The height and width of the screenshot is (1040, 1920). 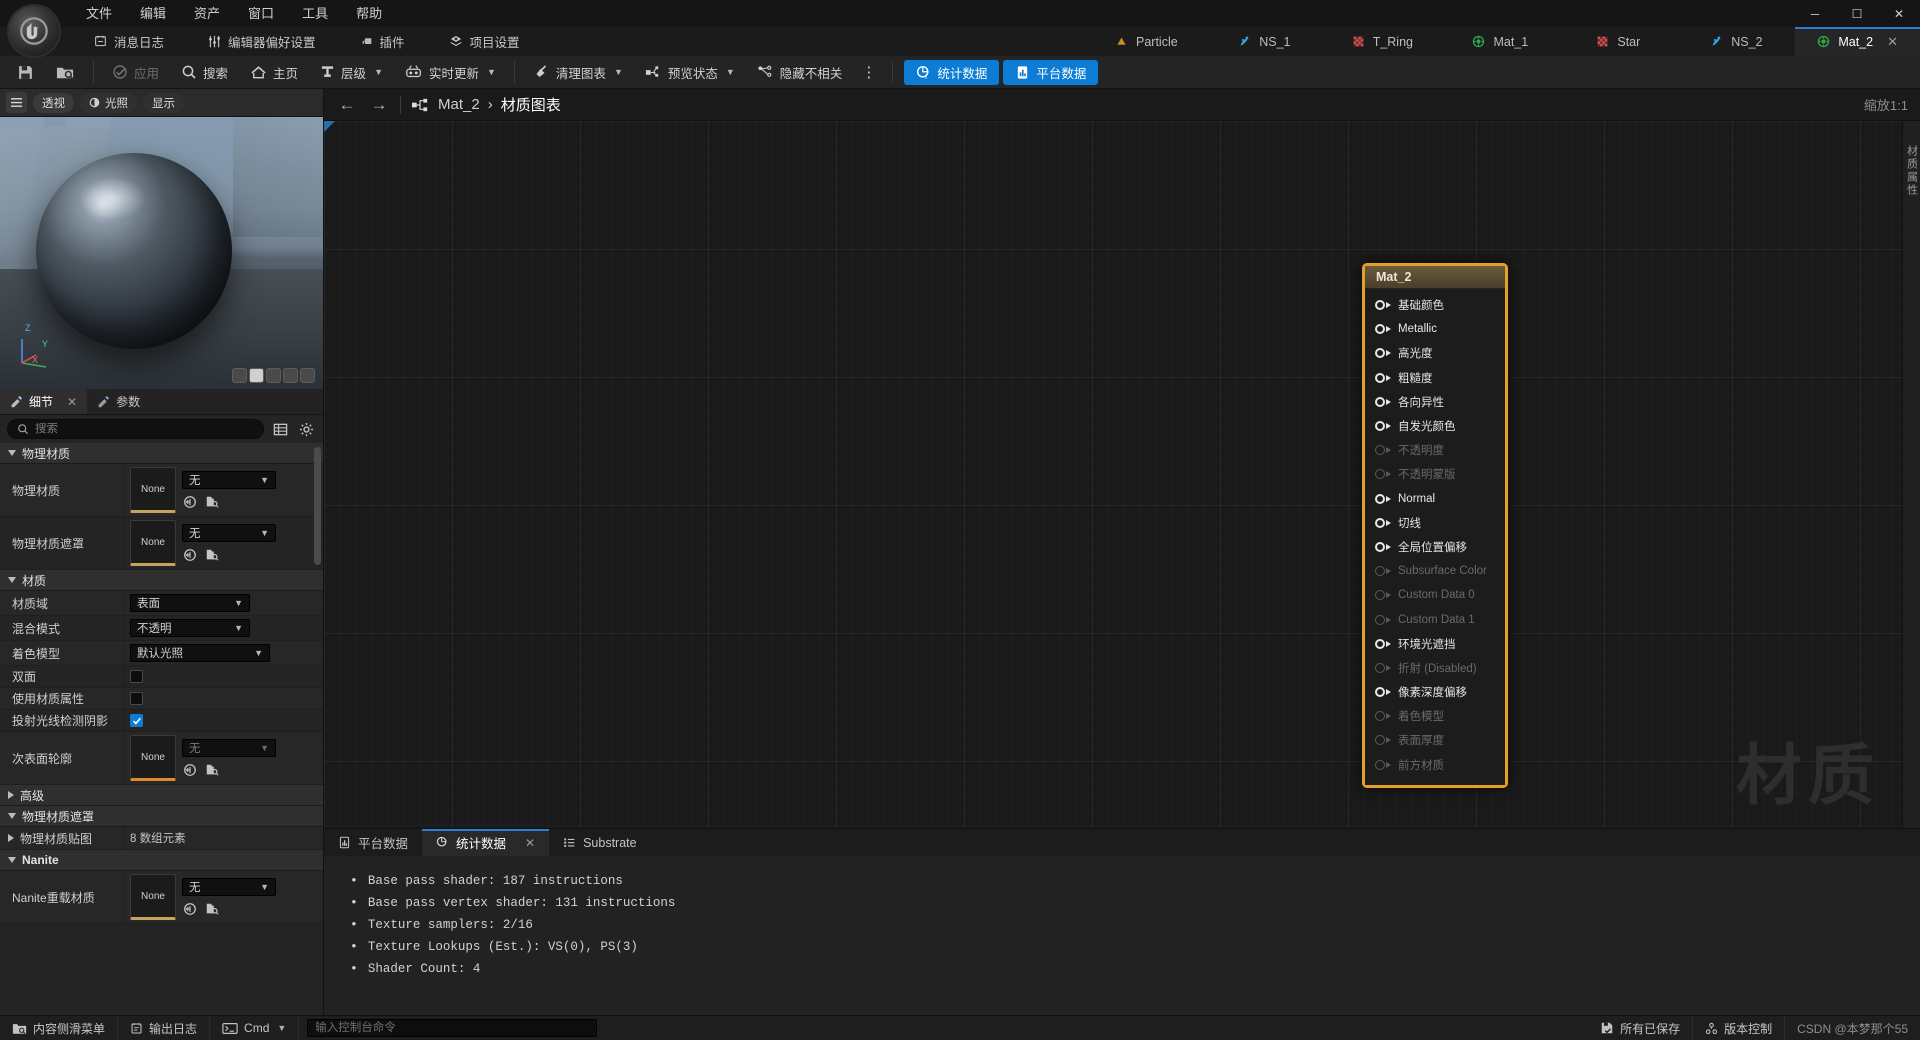 I want to click on content-drawer-button: 内容侧滑菜单, so click(x=59, y=1027).